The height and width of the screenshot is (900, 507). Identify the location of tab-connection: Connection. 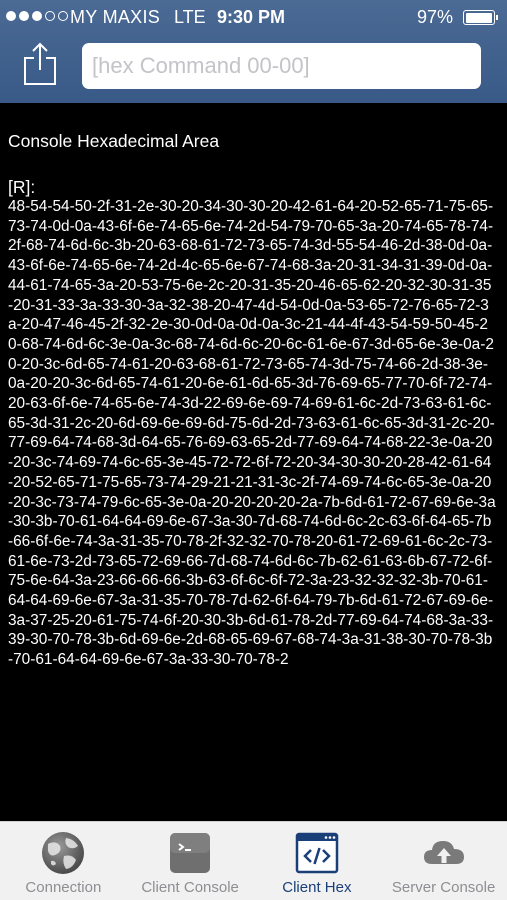
(63, 861).